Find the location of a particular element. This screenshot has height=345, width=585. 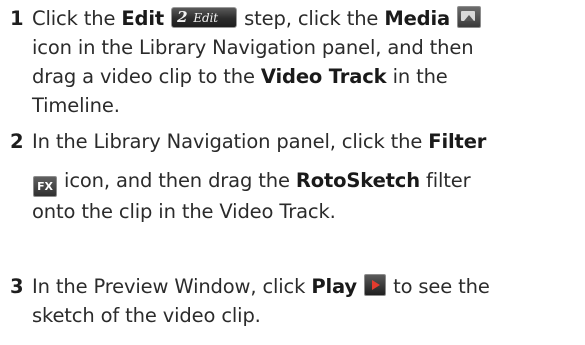

play-icon is located at coordinates (375, 285).